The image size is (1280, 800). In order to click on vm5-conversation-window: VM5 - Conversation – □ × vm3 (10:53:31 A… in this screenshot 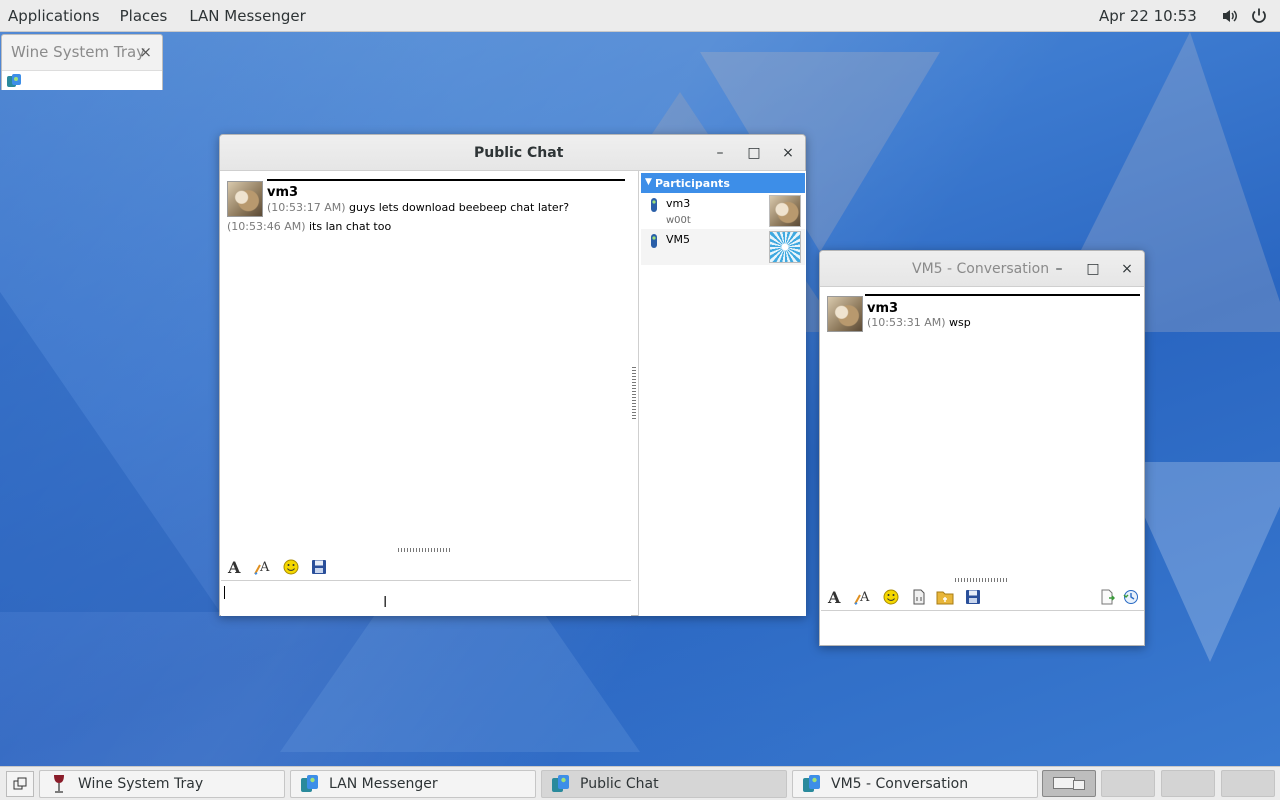, I will do `click(982, 448)`.